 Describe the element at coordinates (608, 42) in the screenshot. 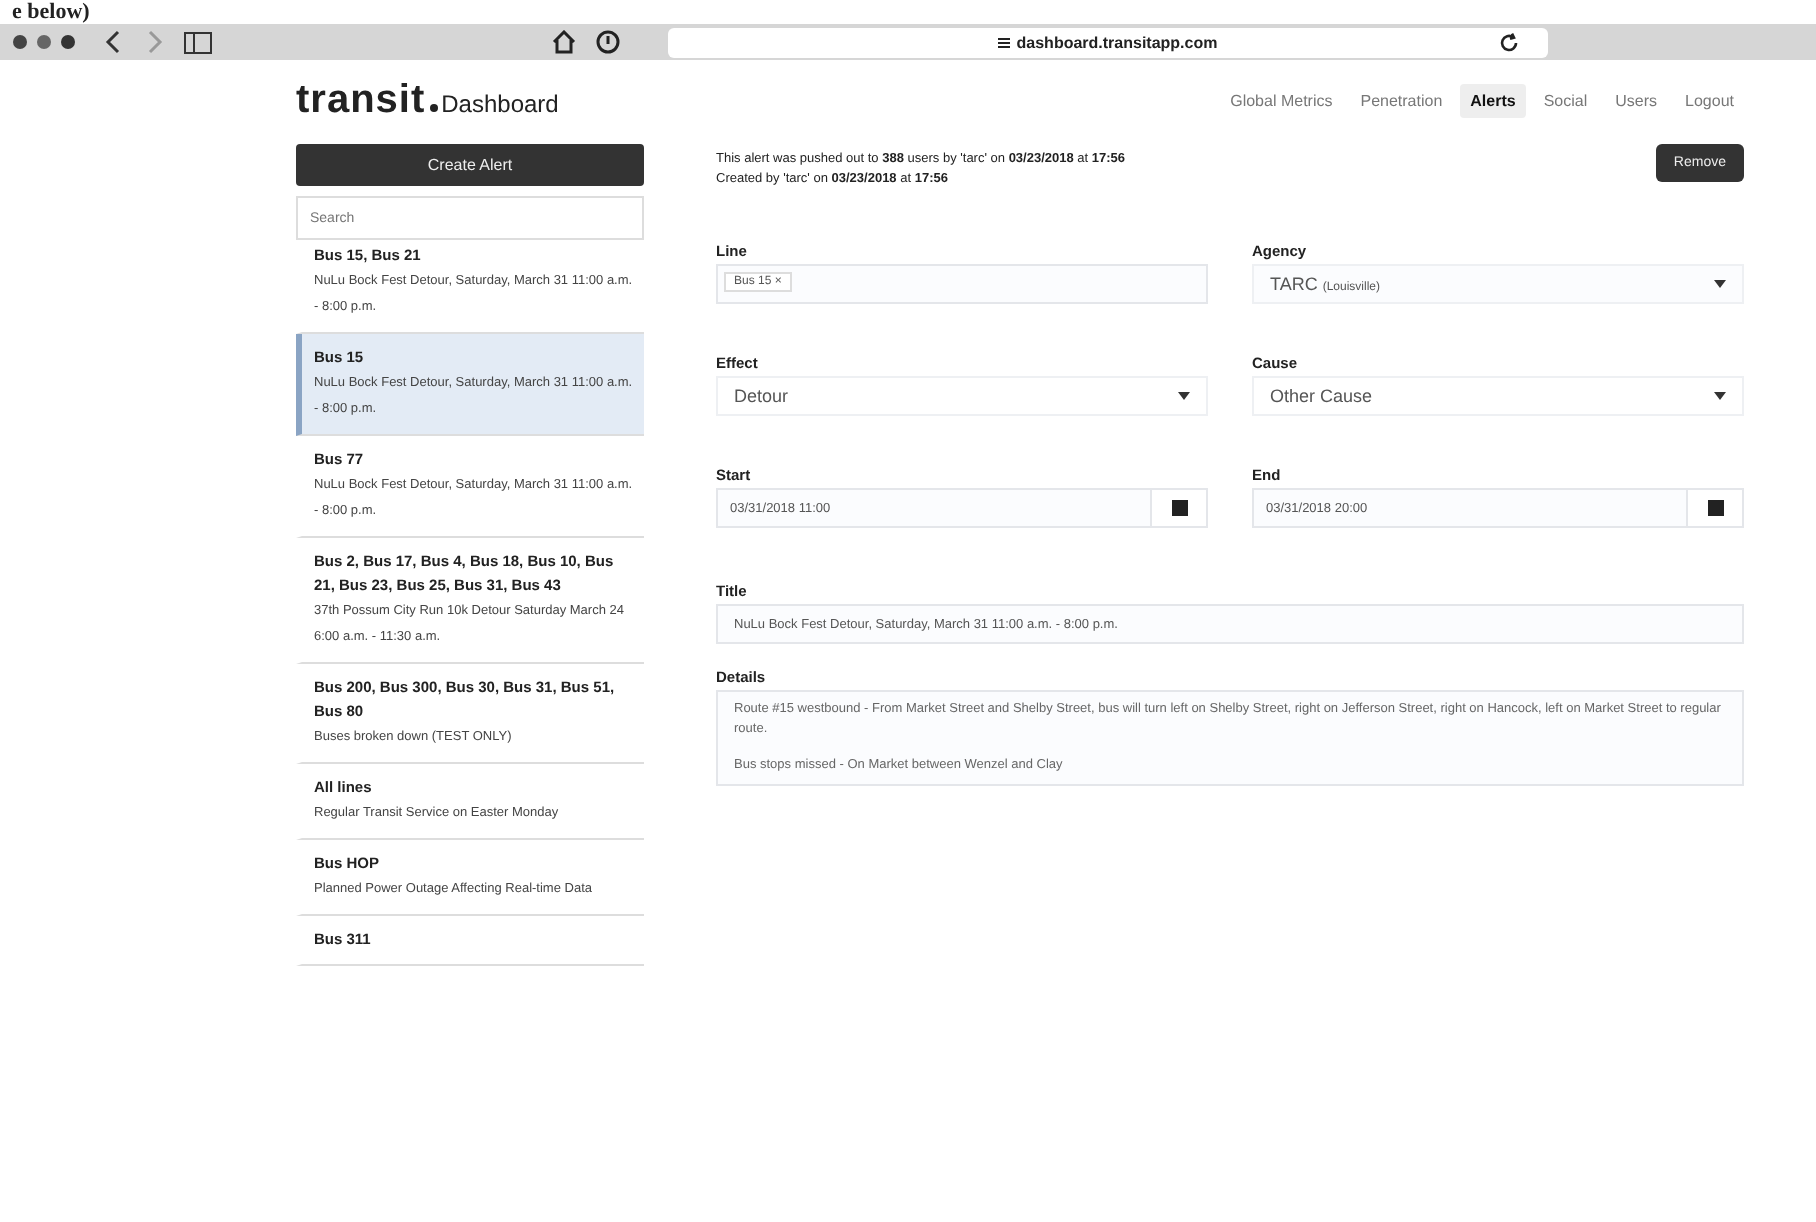

I see `info-icon` at that location.